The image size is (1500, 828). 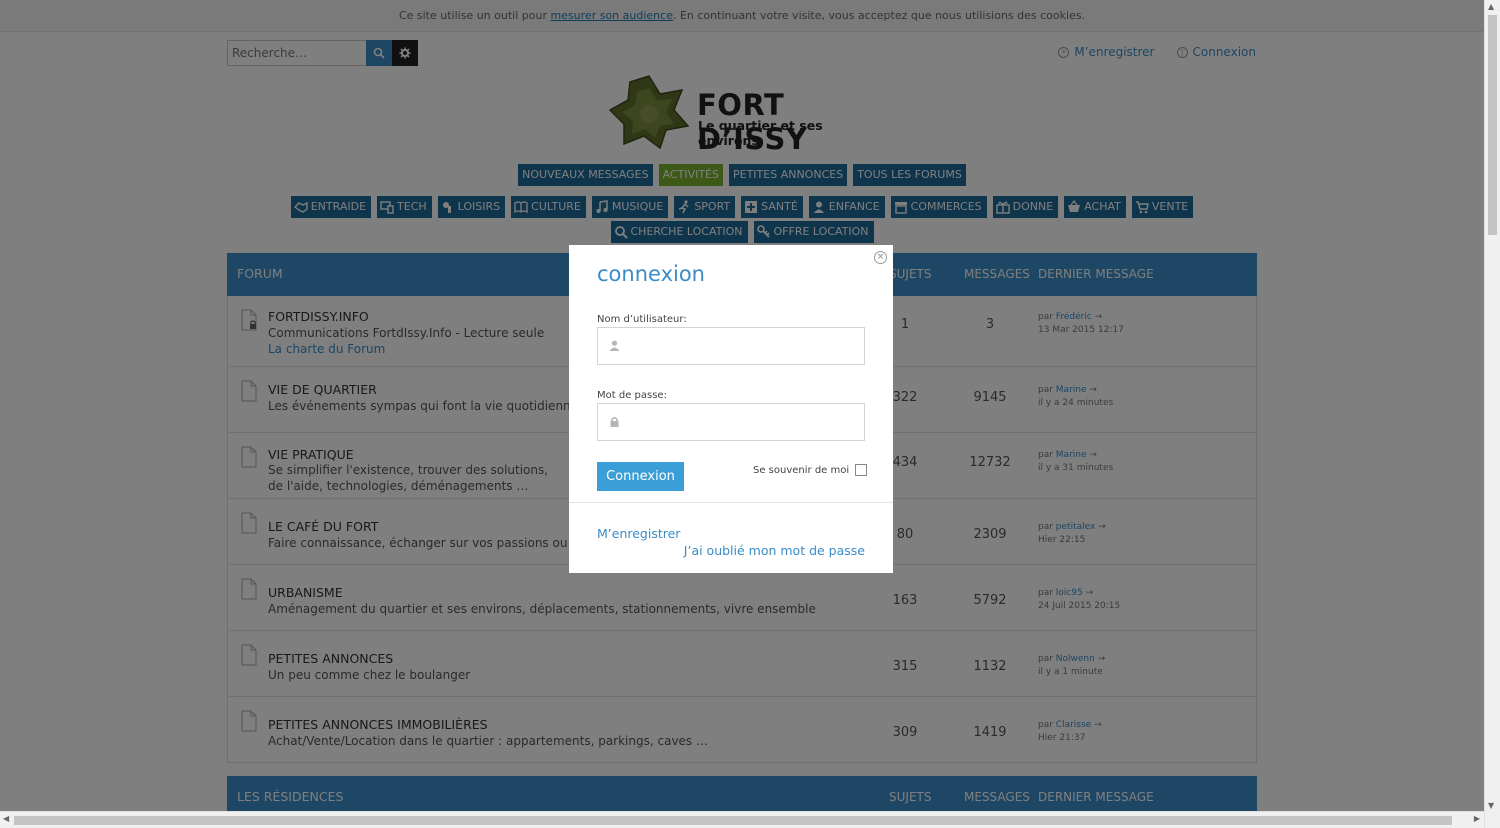 What do you see at coordinates (1492, 414) in the screenshot?
I see `vertical-scrollbar: ▲ ▼` at bounding box center [1492, 414].